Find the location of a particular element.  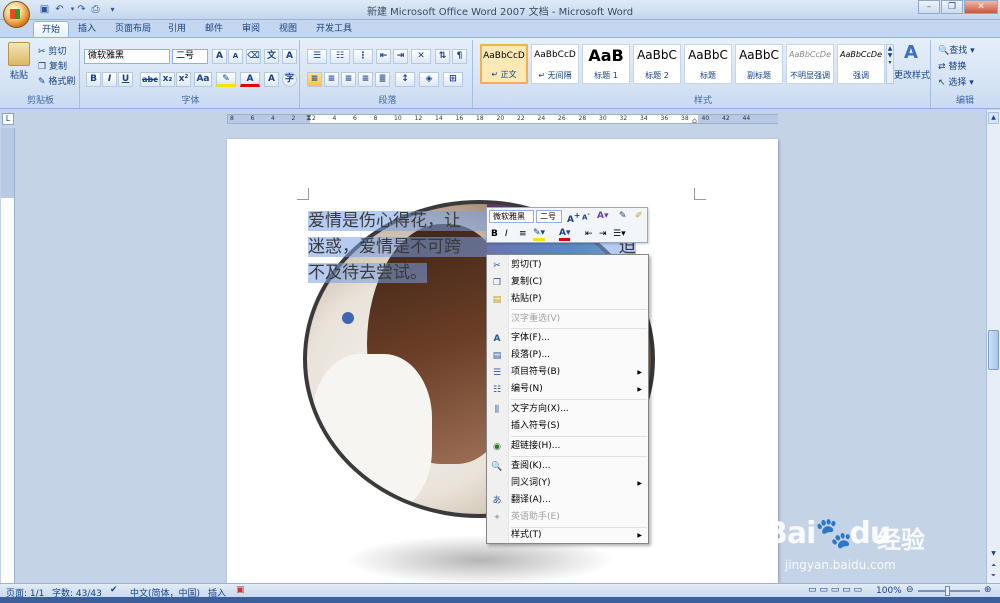

mini-clear-format-icon: ✎ is located at coordinates (623, 216).